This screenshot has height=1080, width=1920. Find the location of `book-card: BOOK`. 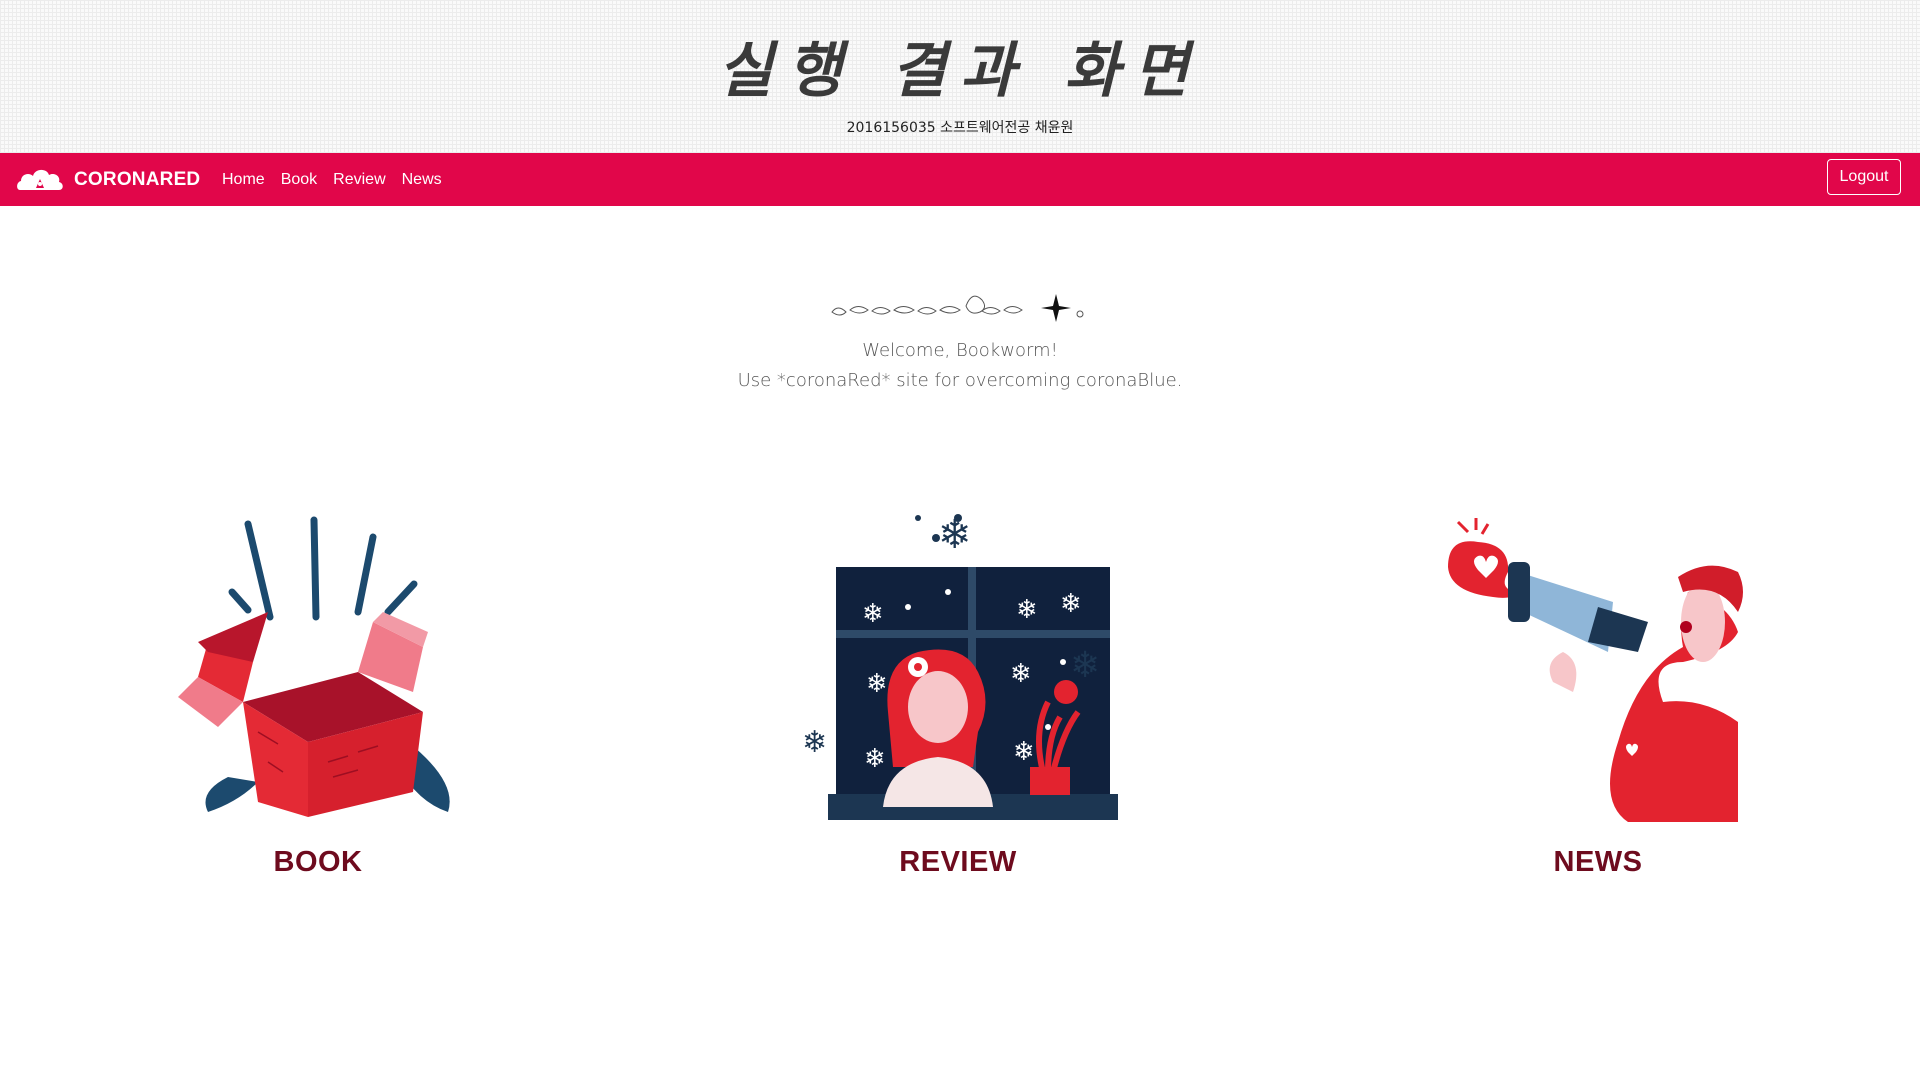

book-card: BOOK is located at coordinates (318, 702).